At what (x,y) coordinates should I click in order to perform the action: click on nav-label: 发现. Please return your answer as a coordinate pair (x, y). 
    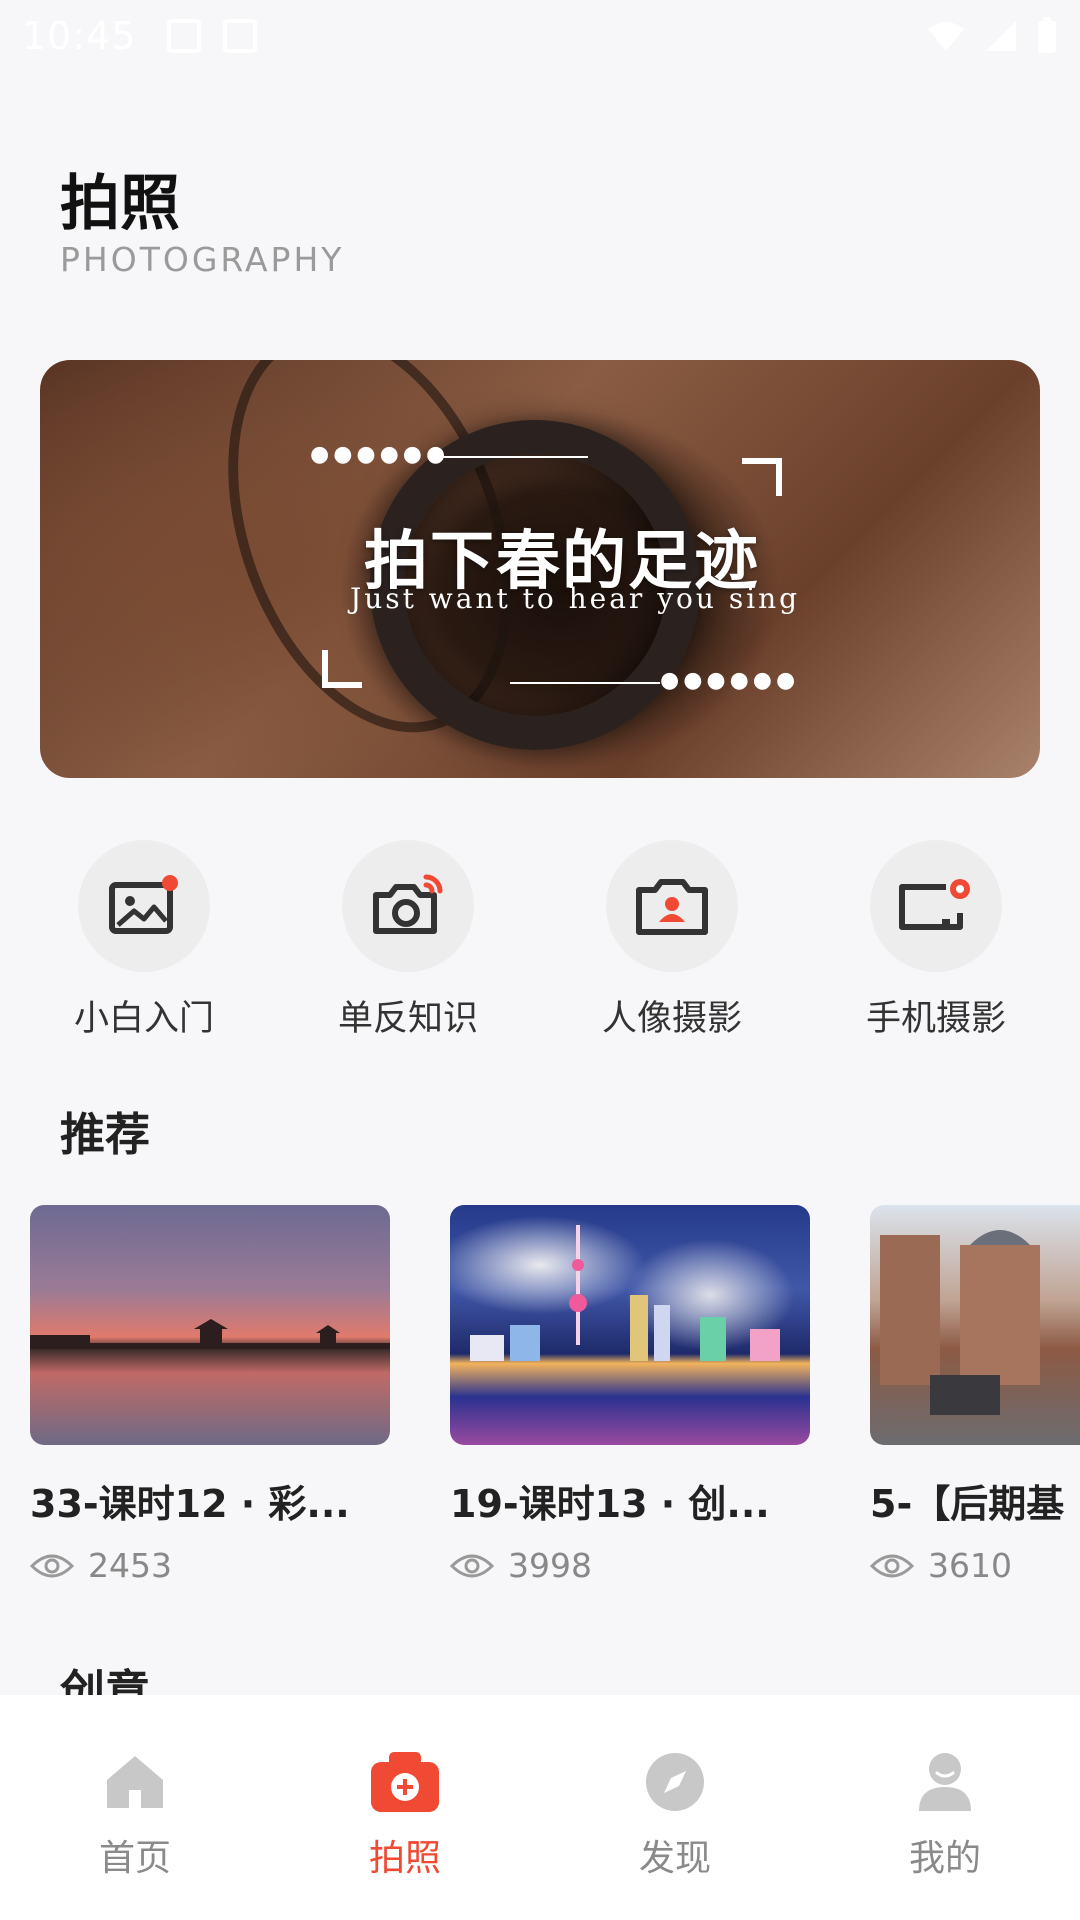
    Looking at the image, I should click on (674, 1858).